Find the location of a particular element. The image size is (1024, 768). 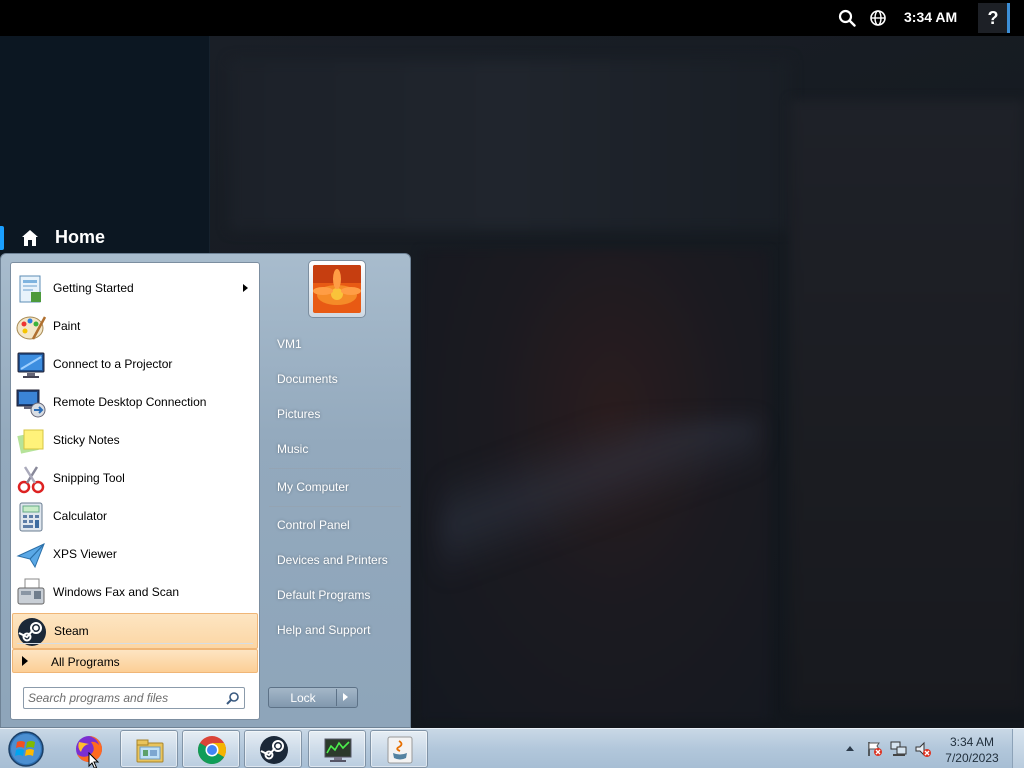

taskbar-file-explorer is located at coordinates (149, 749).